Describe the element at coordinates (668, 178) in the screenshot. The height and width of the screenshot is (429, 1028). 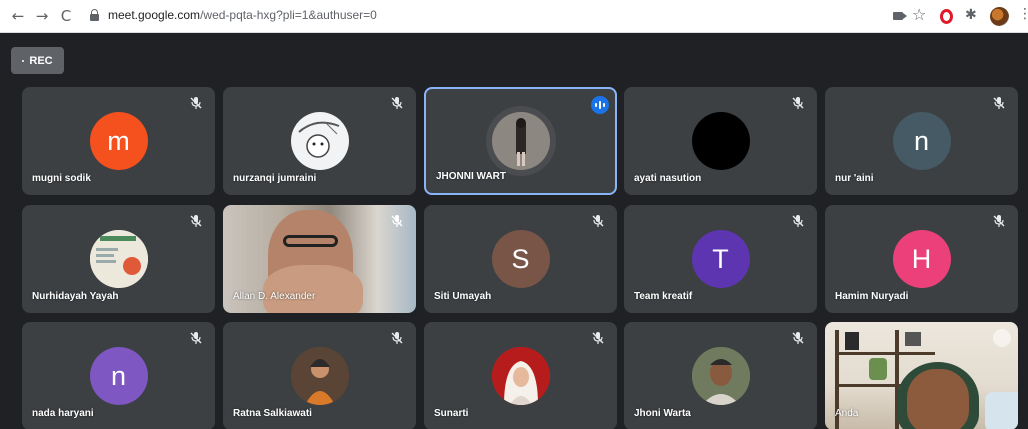
I see `participant-name: ayati nasution` at that location.